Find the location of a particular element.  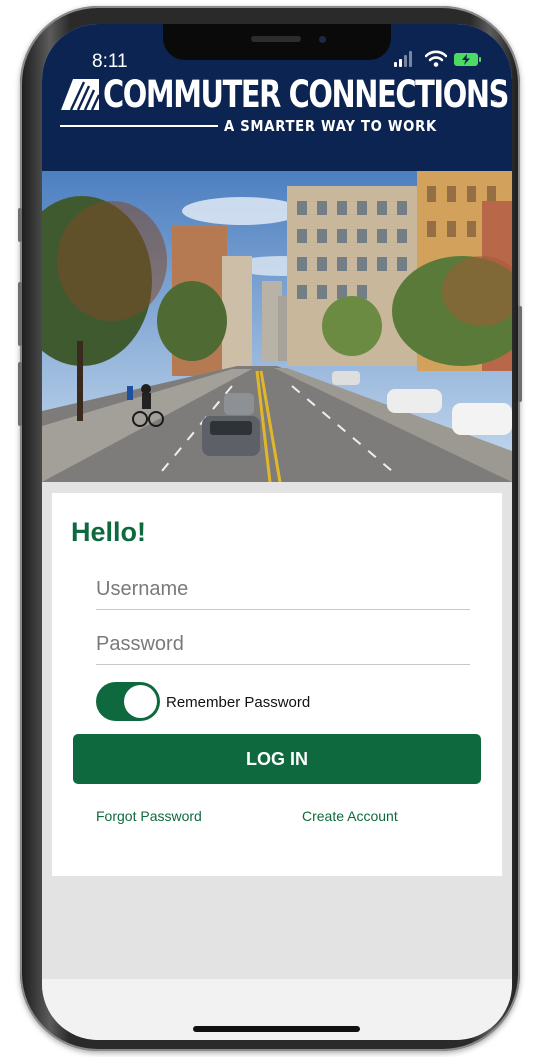

silent-switch is located at coordinates (20, 225).